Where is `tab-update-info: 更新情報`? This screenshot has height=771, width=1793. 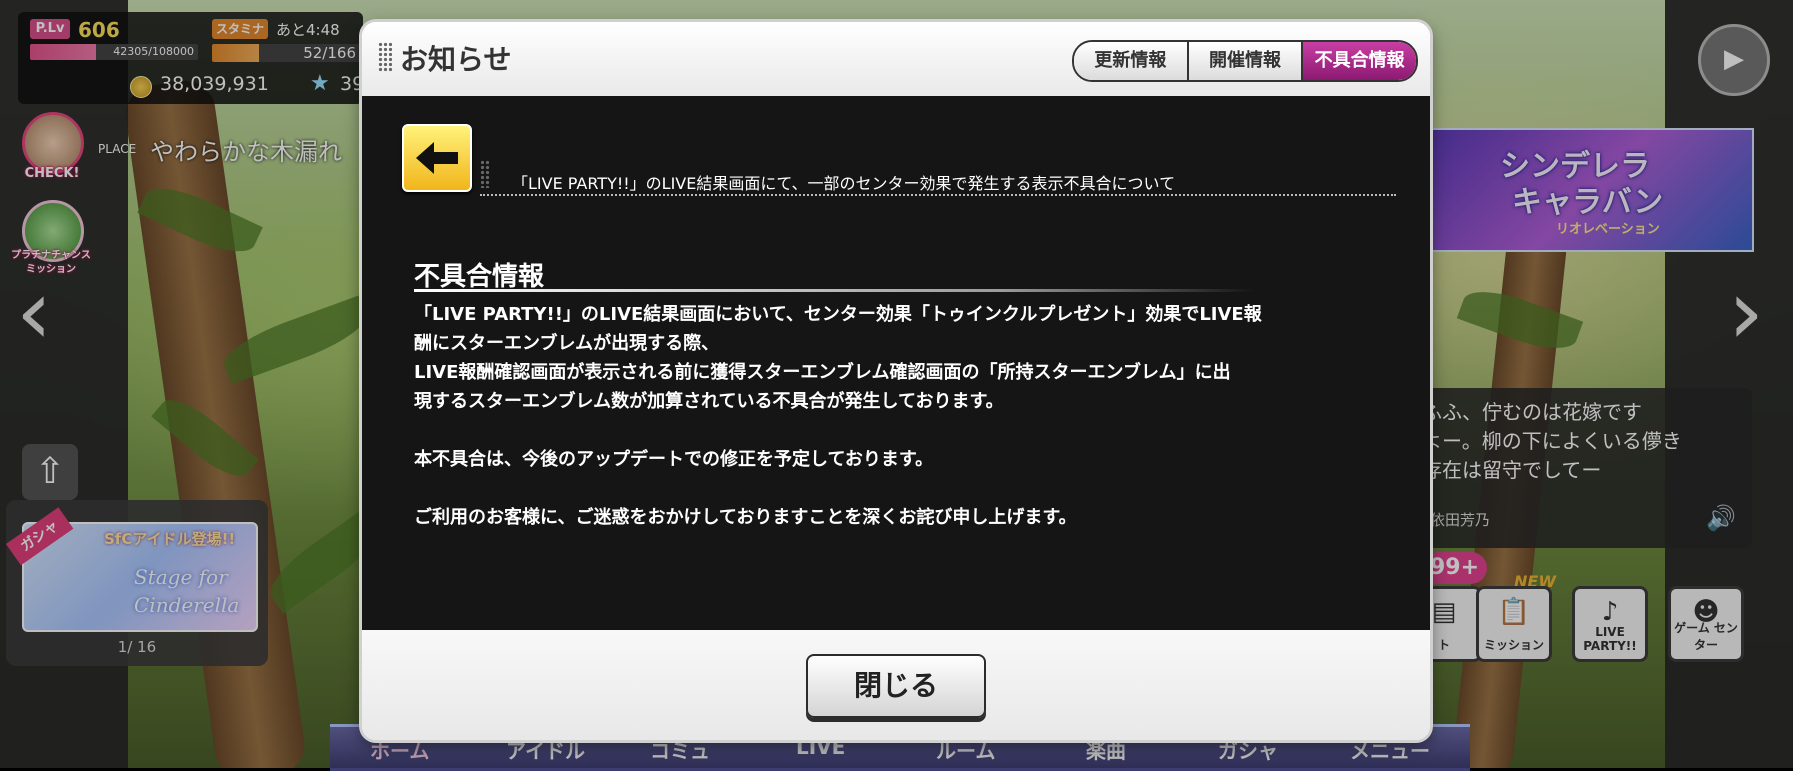
tab-update-info: 更新情報 is located at coordinates (1131, 61).